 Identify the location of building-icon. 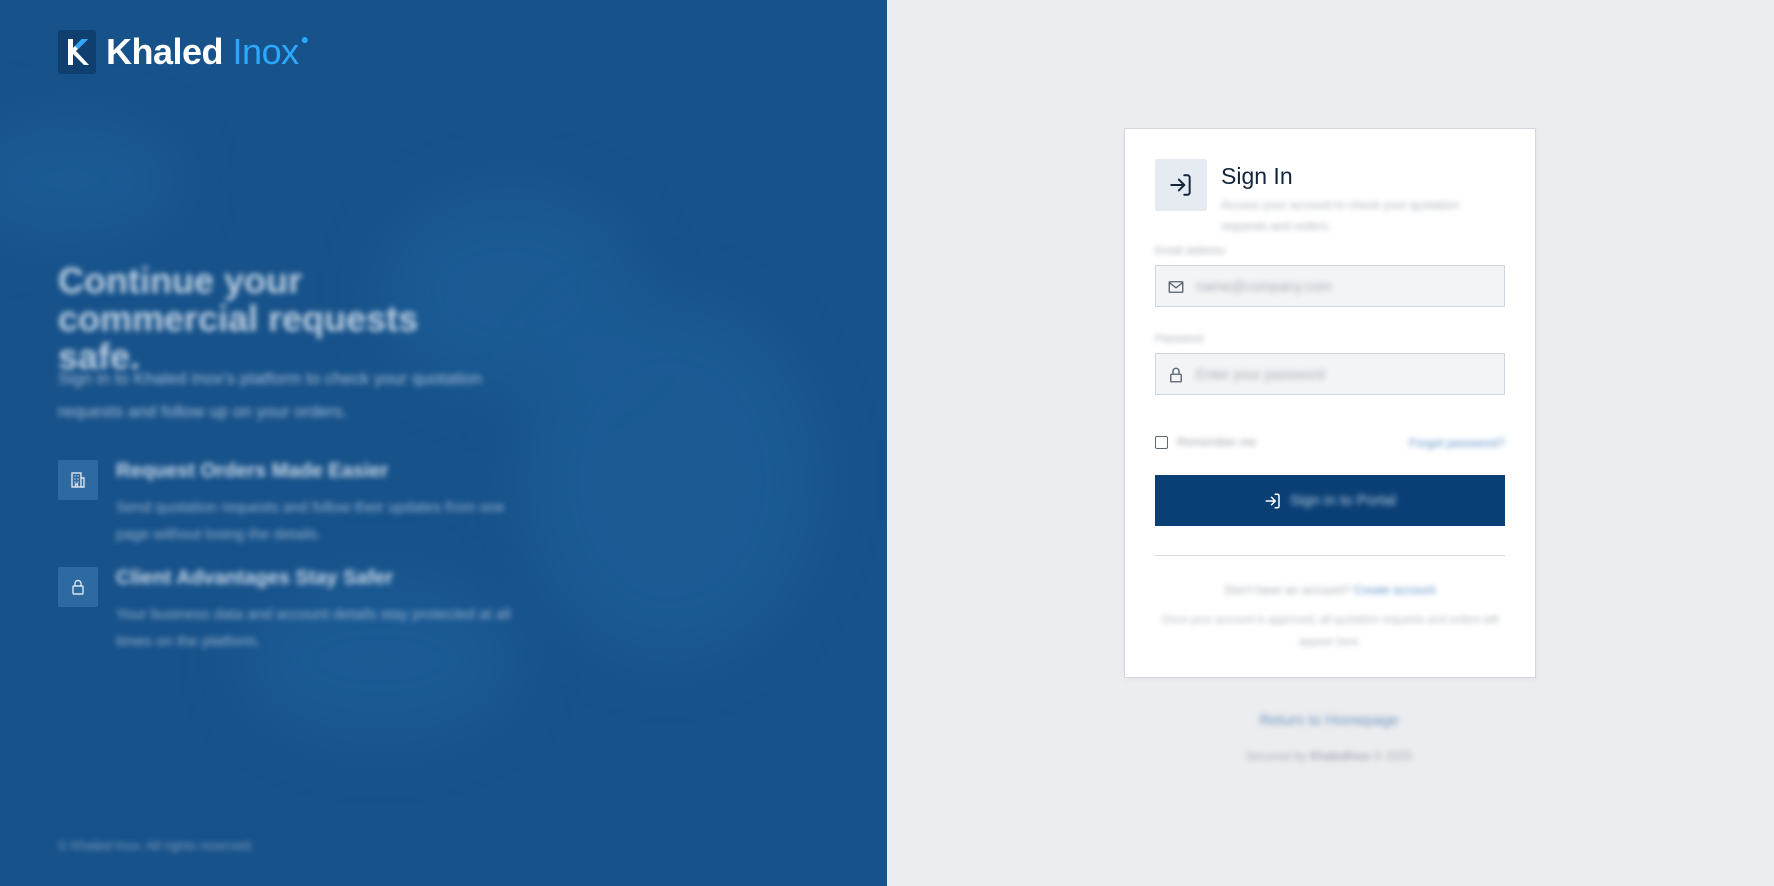
(78, 480).